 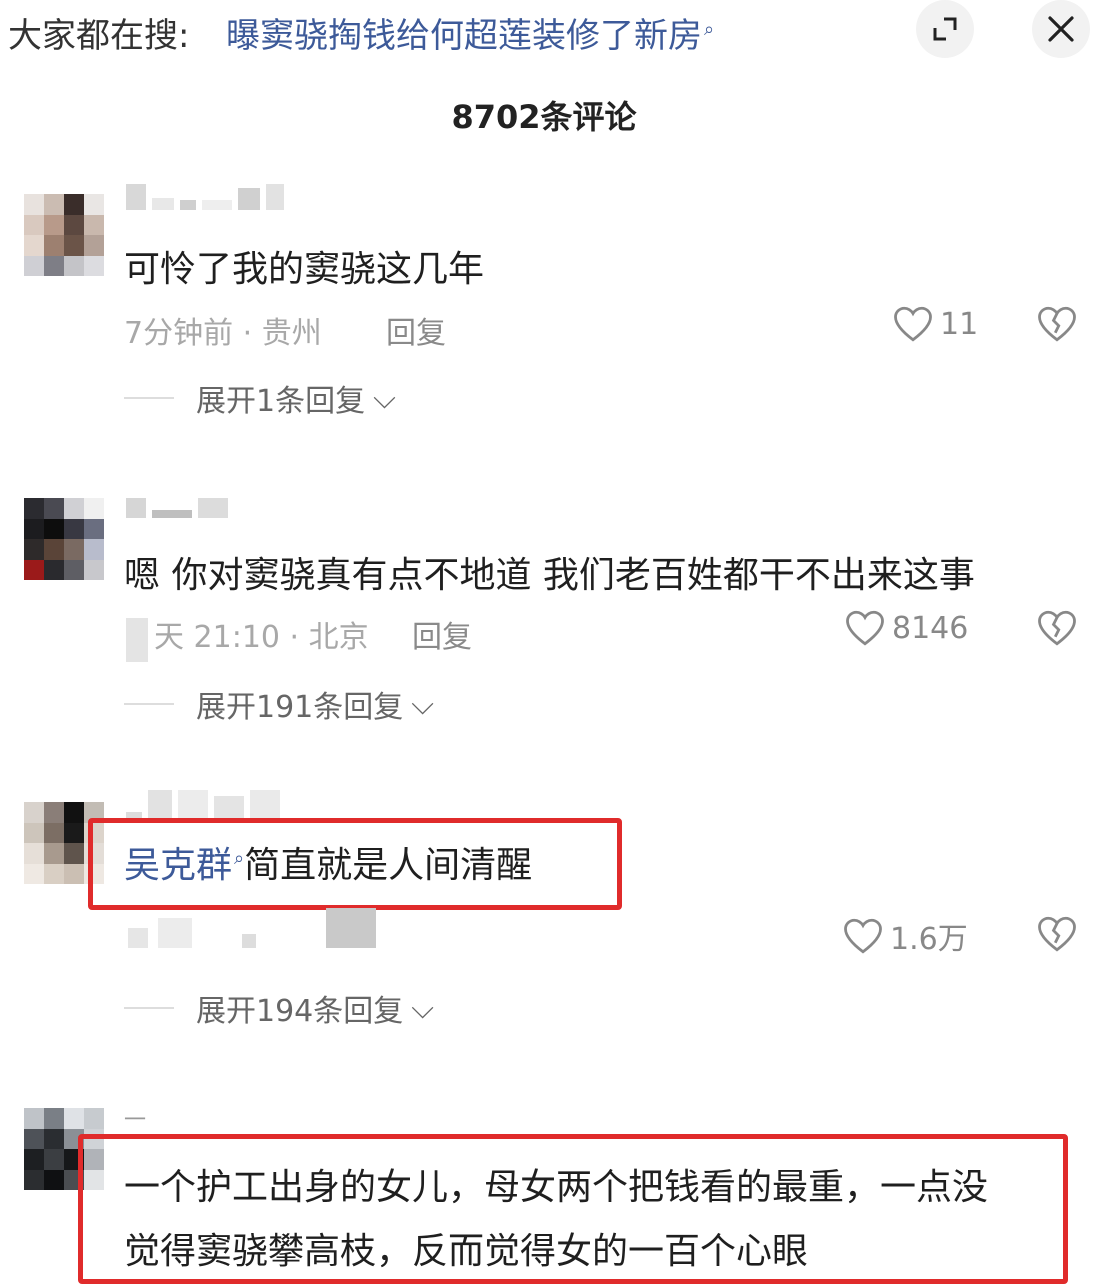 I want to click on comment-text-line: 觉得窦骁攀高枝，反而觉得女的一百个心眼, so click(x=466, y=1251).